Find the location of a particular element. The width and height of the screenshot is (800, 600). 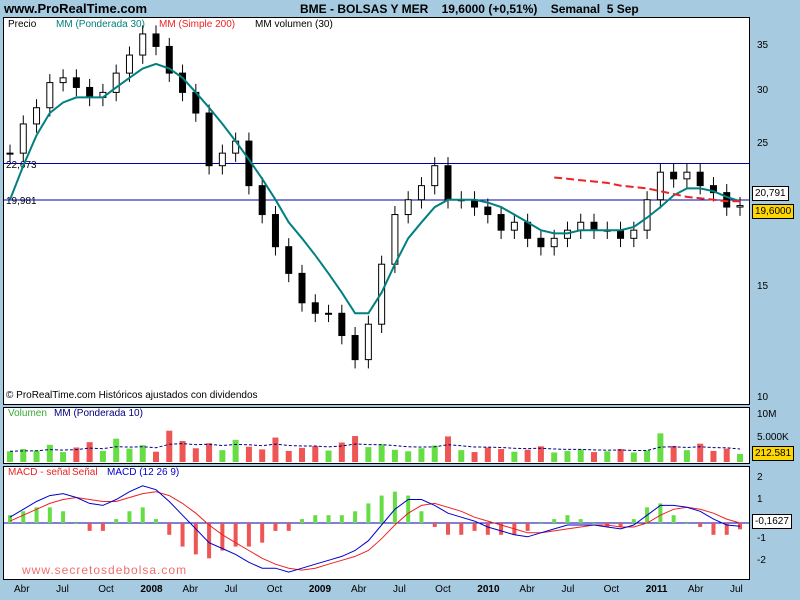

volume-ma-line is located at coordinates (375, 447).